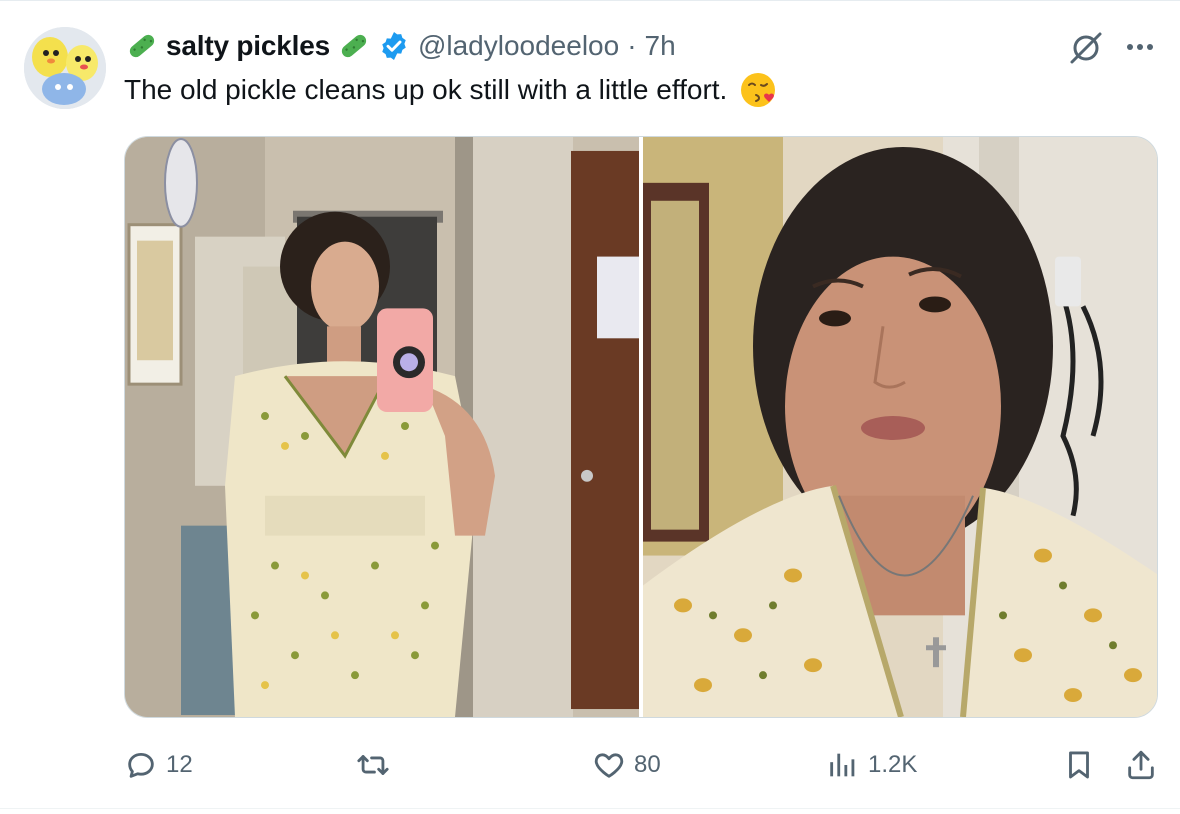 This screenshot has height=814, width=1180. What do you see at coordinates (758, 90) in the screenshot?
I see `face-blowing-a-kiss-icon` at bounding box center [758, 90].